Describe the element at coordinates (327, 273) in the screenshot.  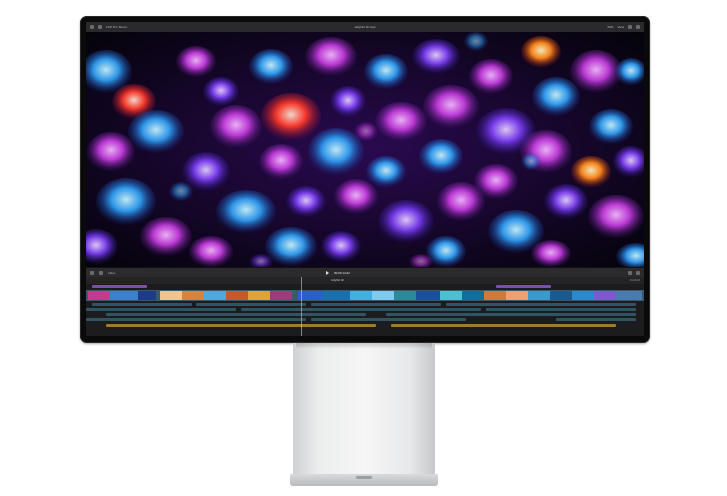
I see `play-icon` at that location.